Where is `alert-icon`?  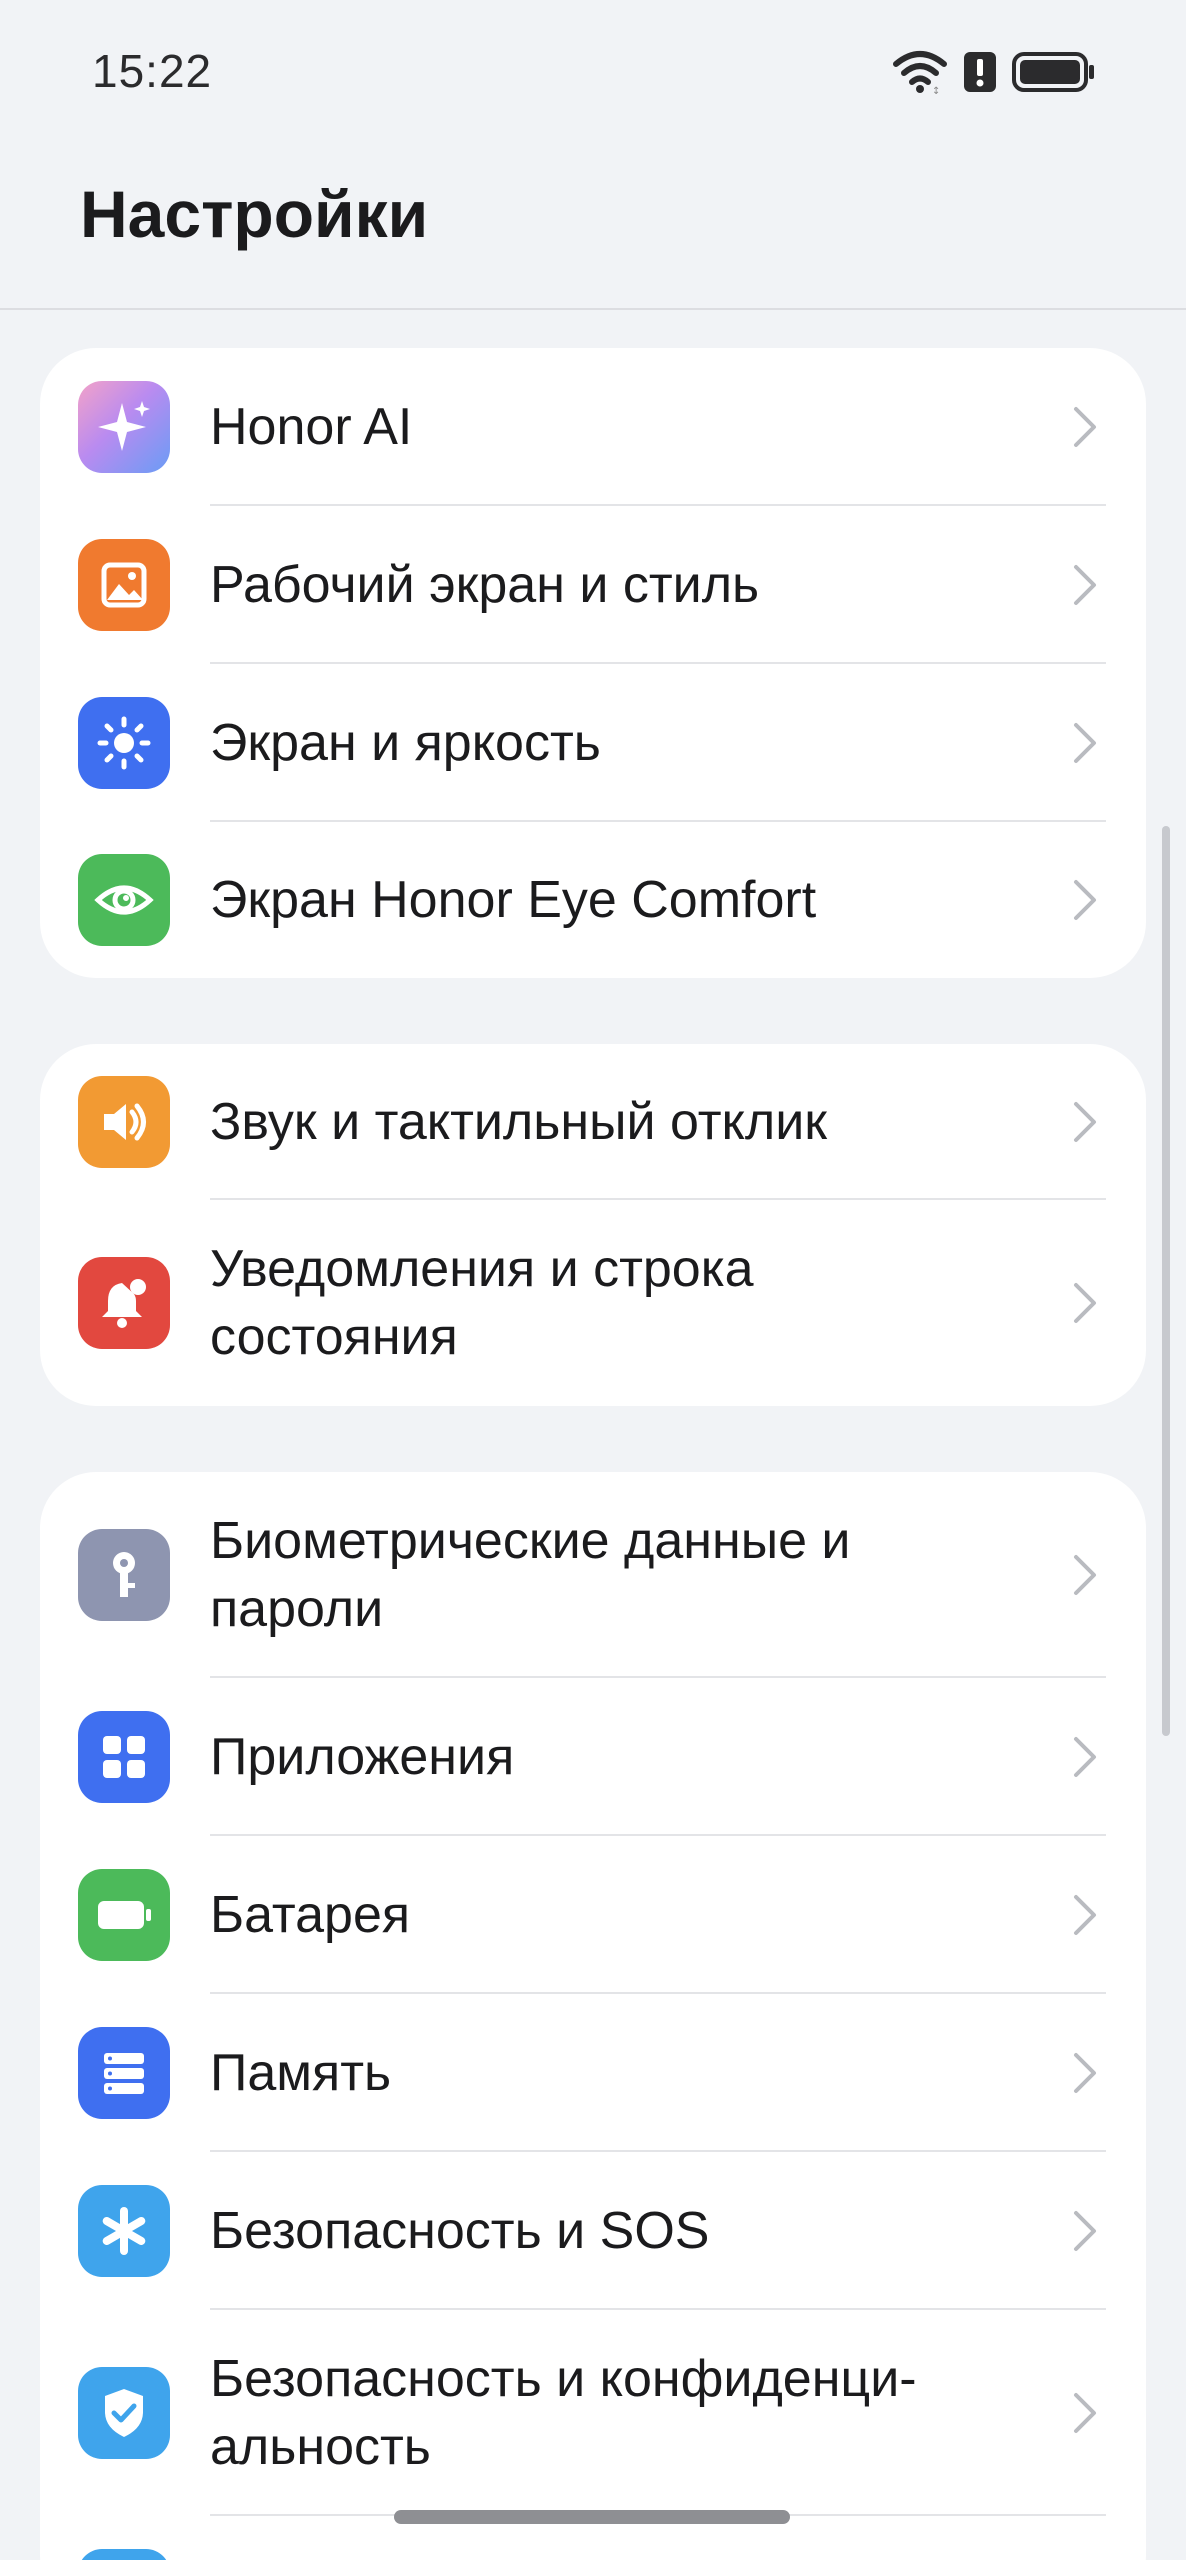
alert-icon is located at coordinates (980, 72).